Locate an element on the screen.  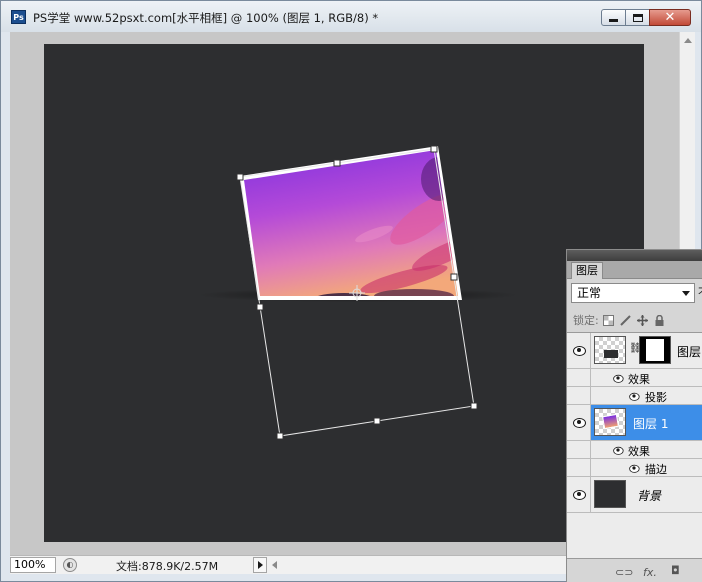
handle-top-center is located at coordinates (337, 163).